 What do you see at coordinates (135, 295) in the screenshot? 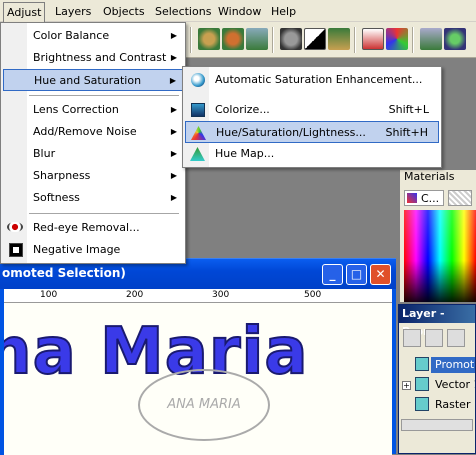
I see `ruler-tick: 200` at bounding box center [135, 295].